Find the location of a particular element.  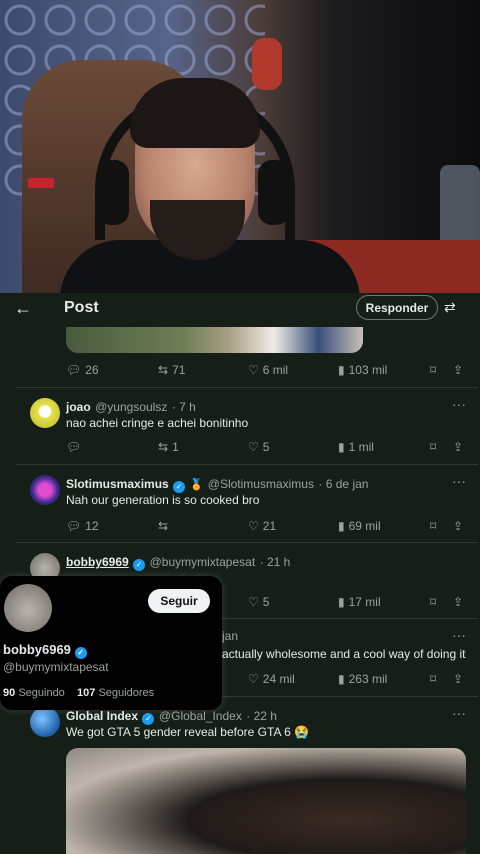

timestamp: · 22 h is located at coordinates (261, 716).